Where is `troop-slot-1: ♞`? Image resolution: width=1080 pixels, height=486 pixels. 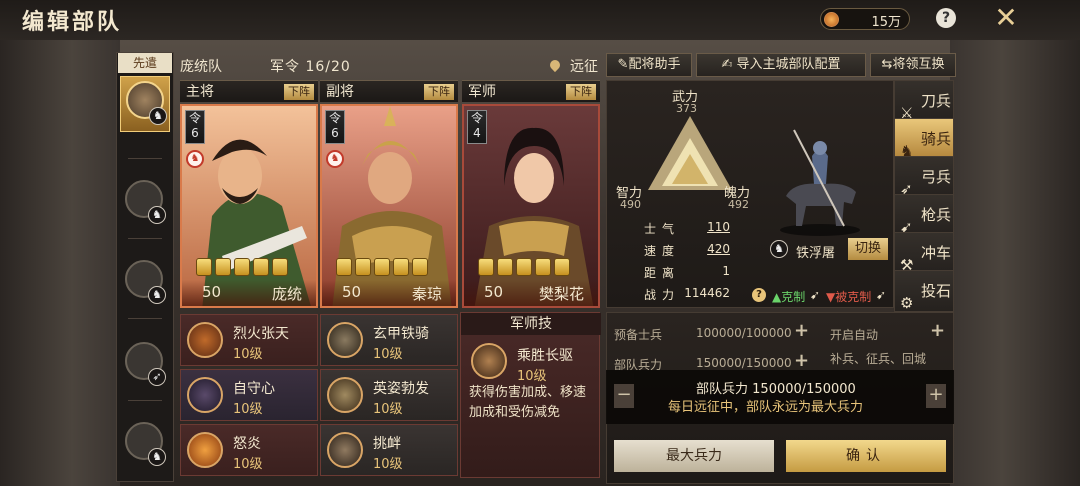
troop-slot-1: ♞ is located at coordinates (145, 104).